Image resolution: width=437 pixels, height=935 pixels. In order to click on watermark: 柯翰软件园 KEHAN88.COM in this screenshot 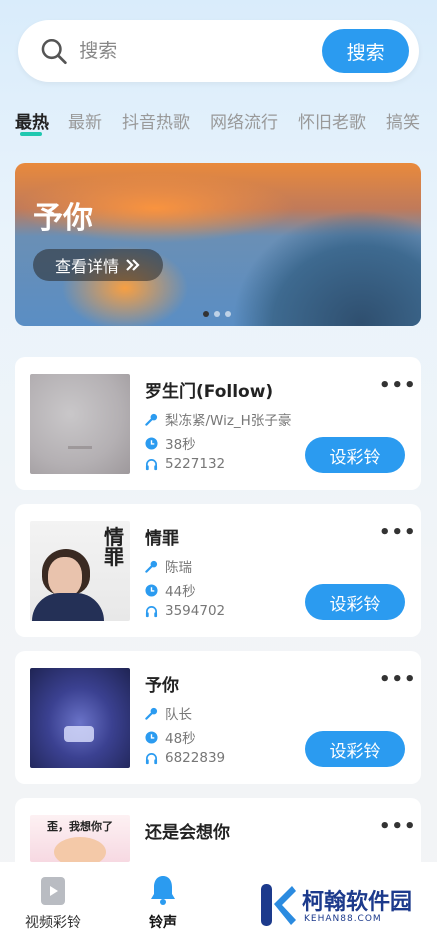, I will do `click(343, 904)`.